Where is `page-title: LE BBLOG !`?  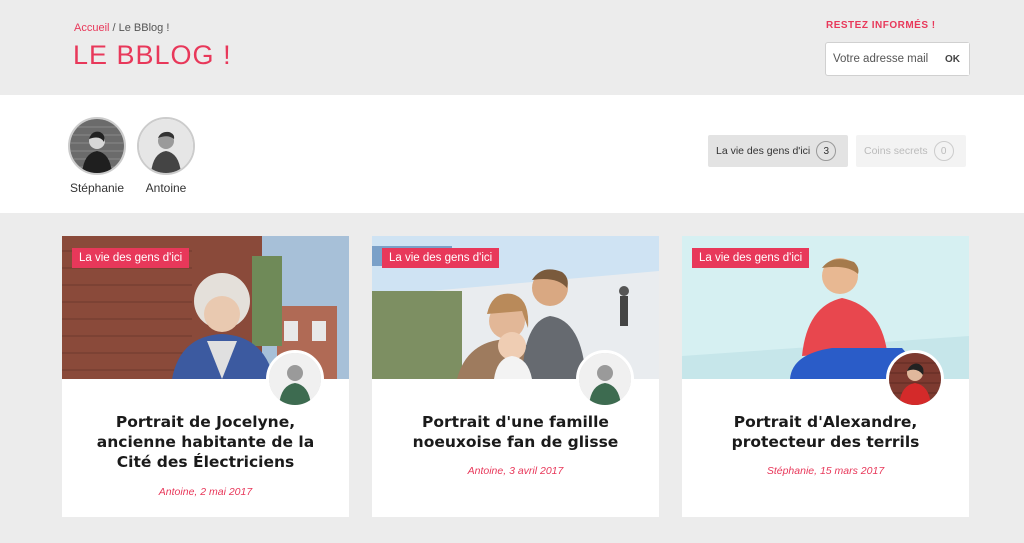
page-title: LE BBLOG ! is located at coordinates (152, 55).